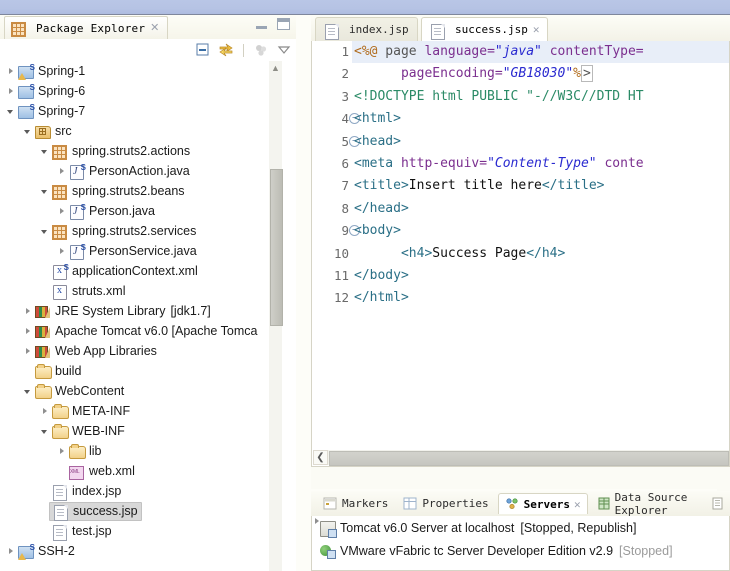 The height and width of the screenshot is (571, 730). Describe the element at coordinates (139, 511) in the screenshot. I see `tree-item-success-jsp: success.jsp` at that location.